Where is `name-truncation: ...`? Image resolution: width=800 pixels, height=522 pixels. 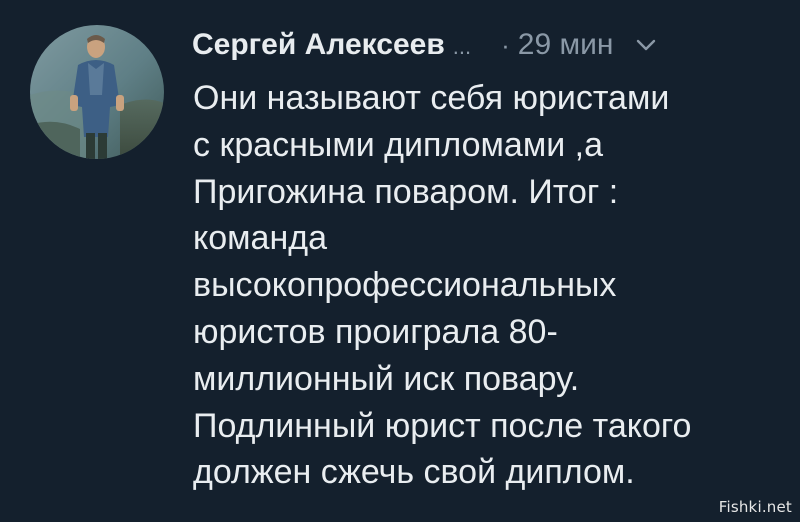 name-truncation: ... is located at coordinates (462, 46).